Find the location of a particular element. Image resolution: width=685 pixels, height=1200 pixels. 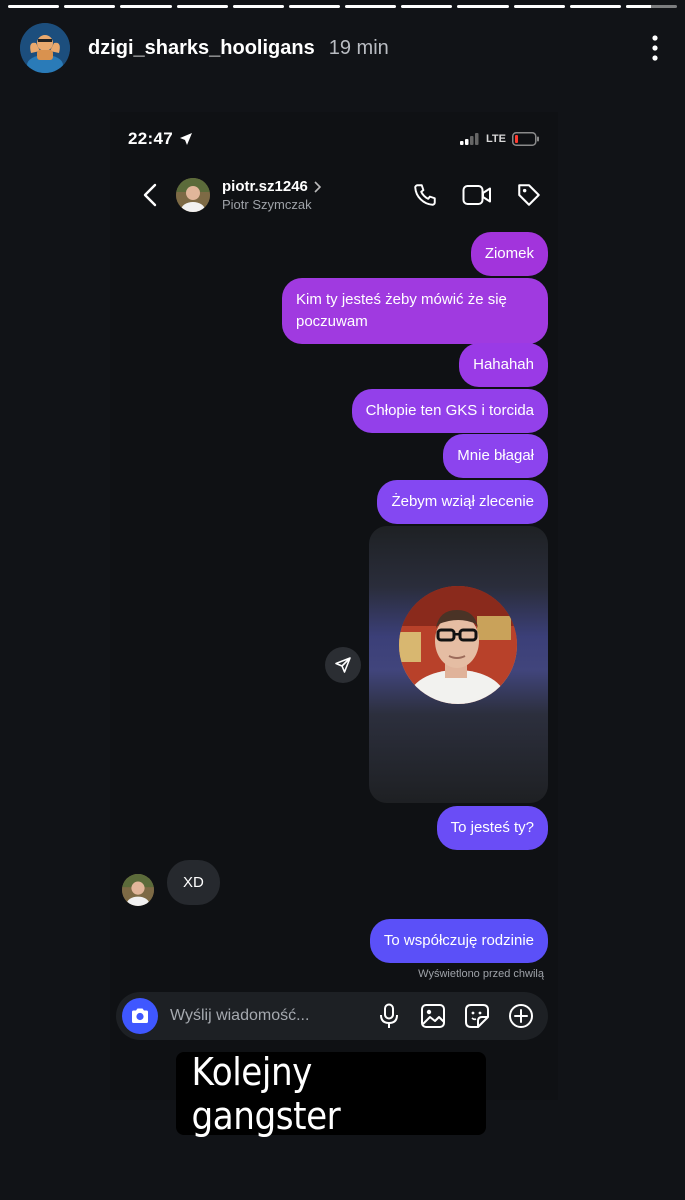

message-text: XD is located at coordinates (193, 882).